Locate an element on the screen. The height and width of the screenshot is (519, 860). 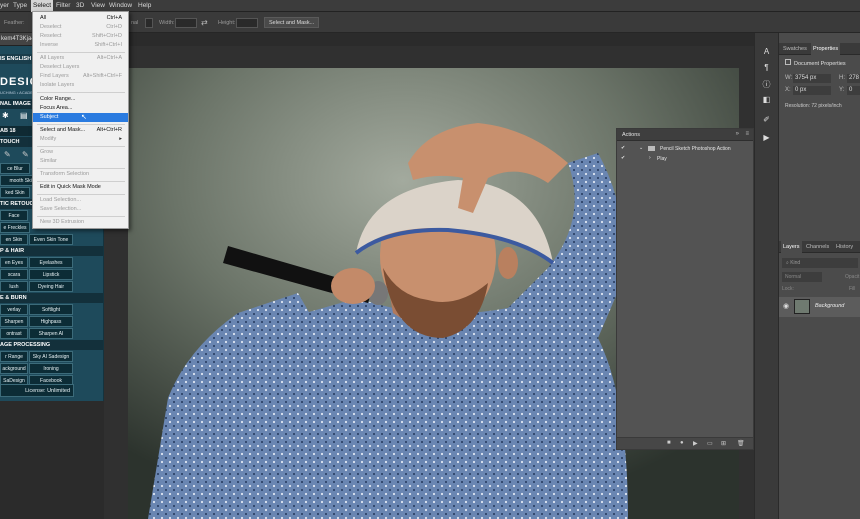
menu-3d: 3D is located at coordinates (80, 5).